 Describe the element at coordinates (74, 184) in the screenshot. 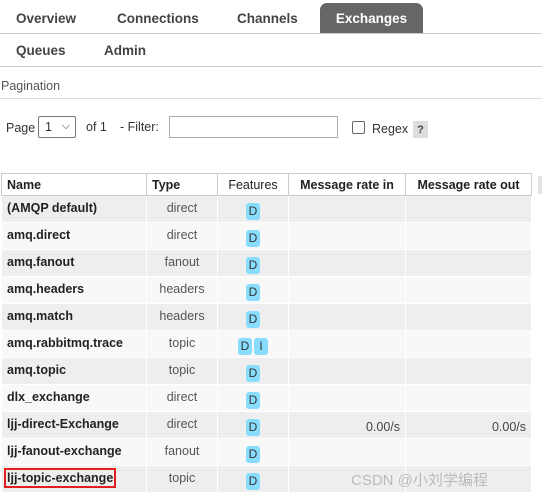

I see `col-header-name: Name` at that location.